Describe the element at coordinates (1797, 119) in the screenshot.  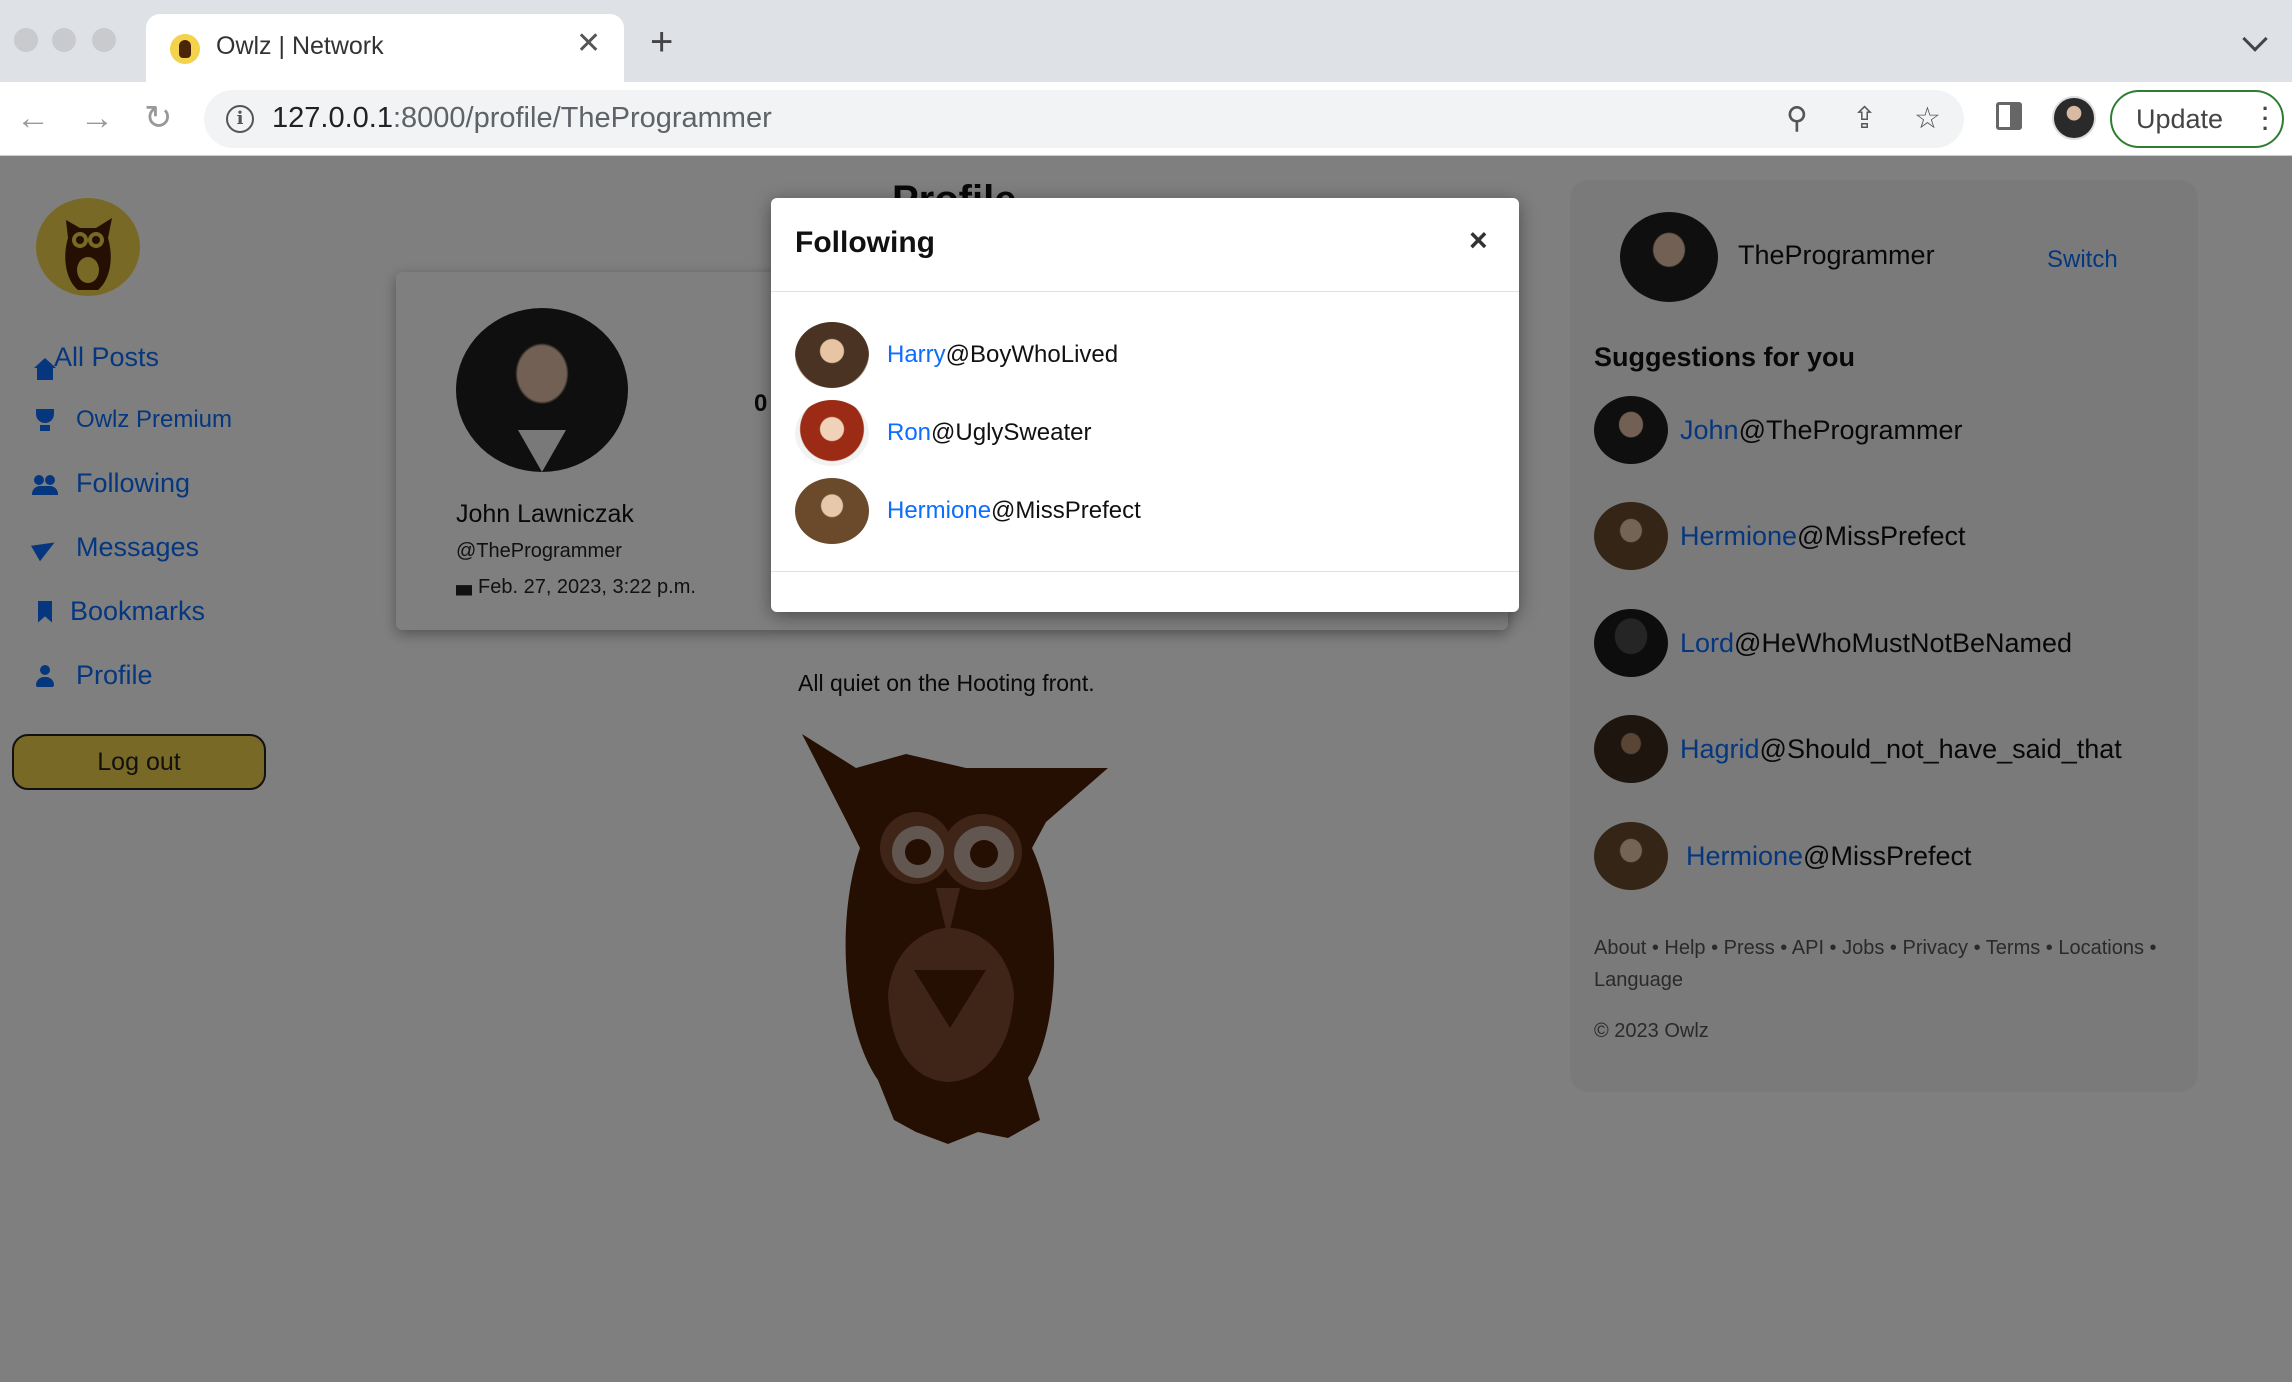
I see `zoom-icon: ⚲` at that location.